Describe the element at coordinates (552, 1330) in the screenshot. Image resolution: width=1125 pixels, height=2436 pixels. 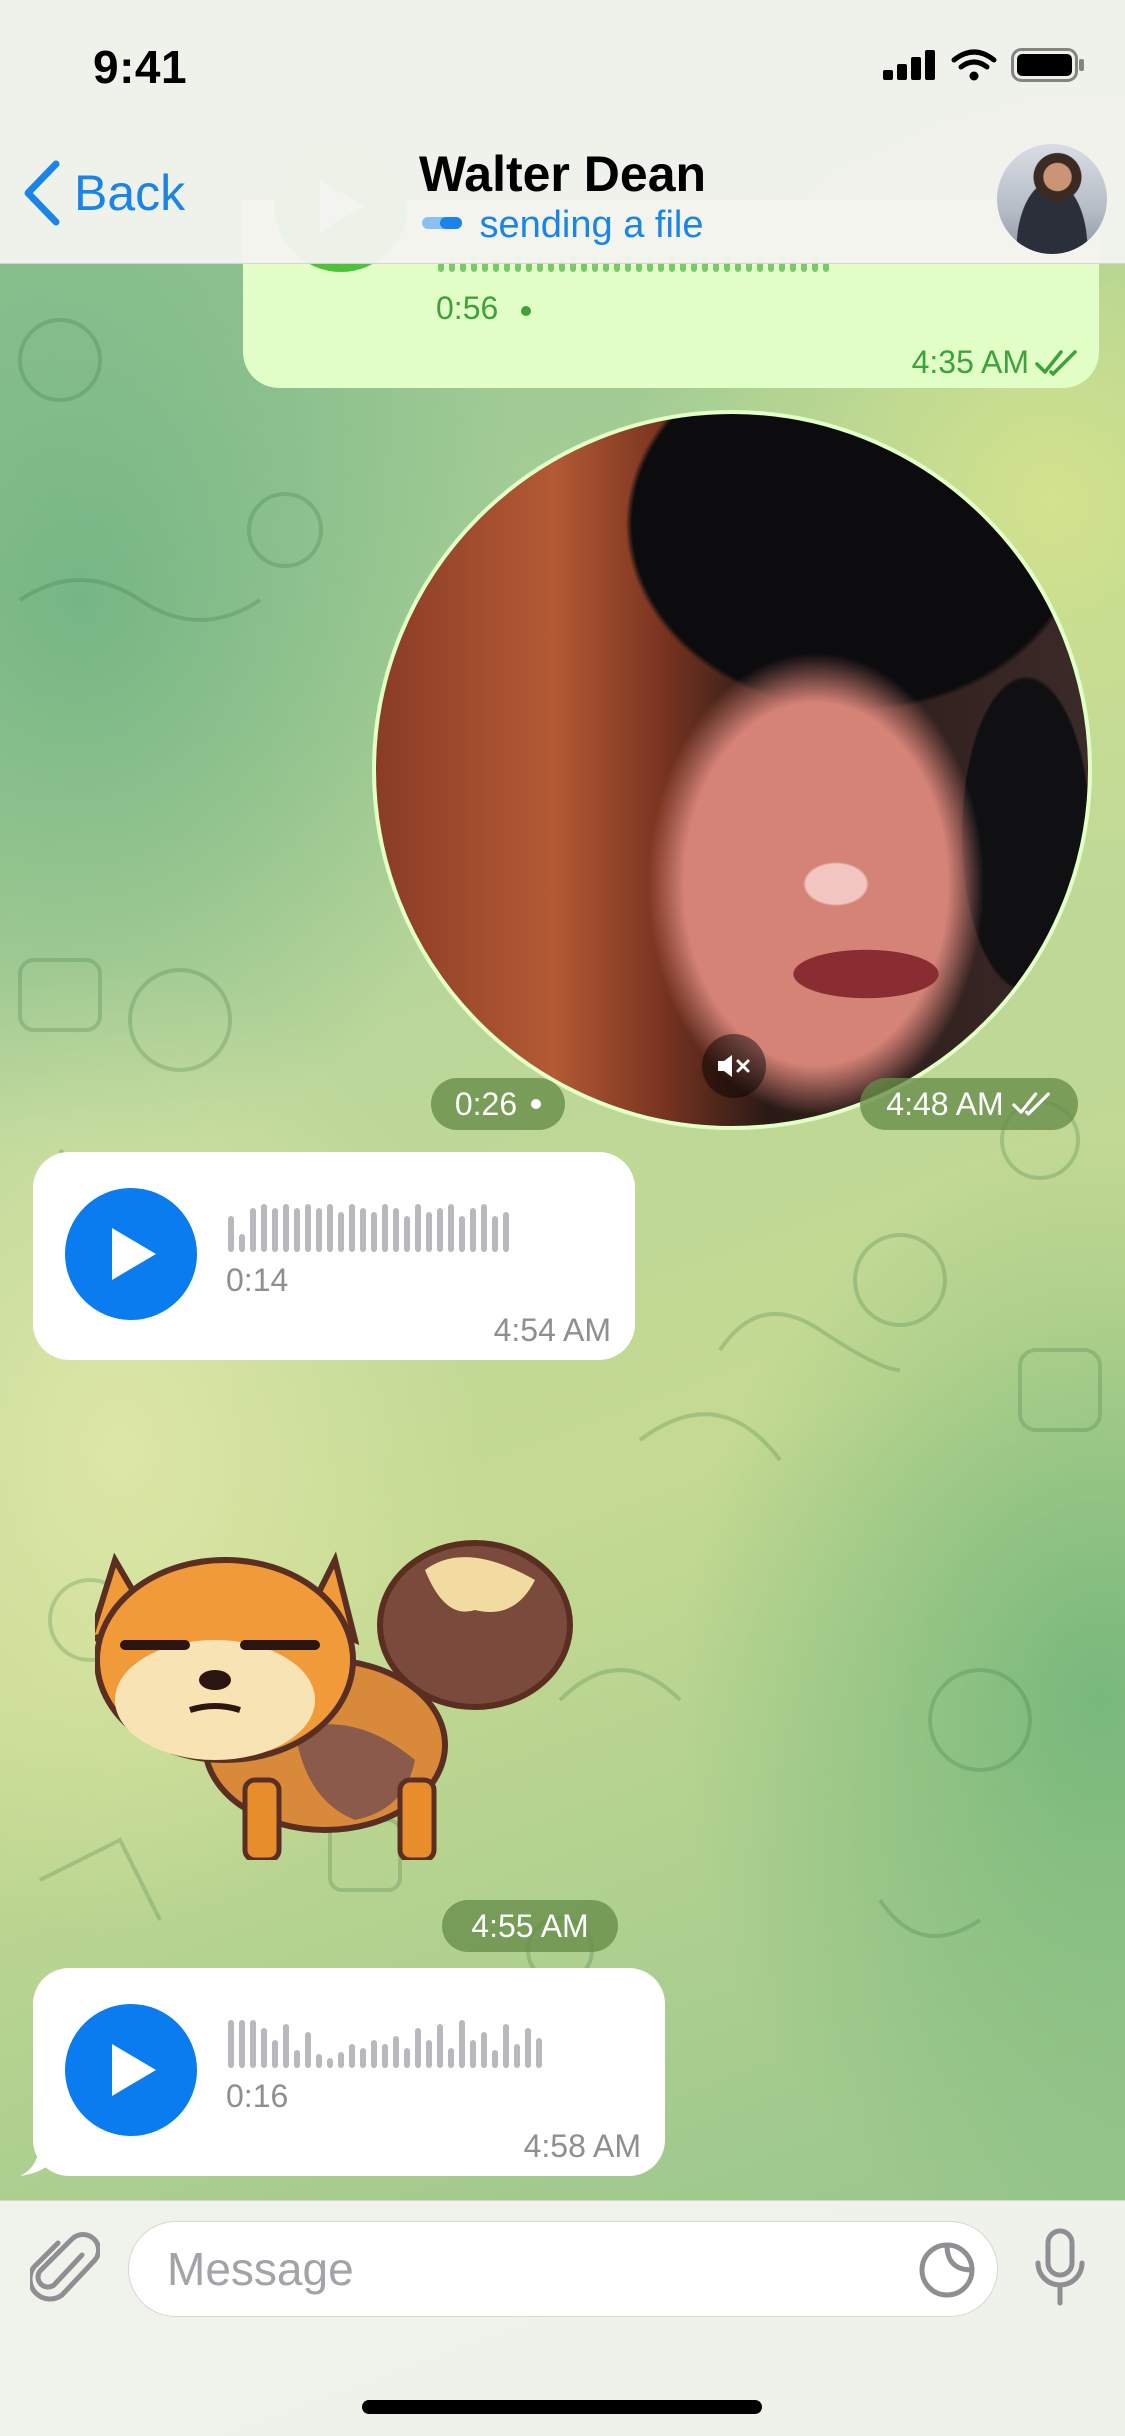
I see `message-time: 4:54 AM` at that location.